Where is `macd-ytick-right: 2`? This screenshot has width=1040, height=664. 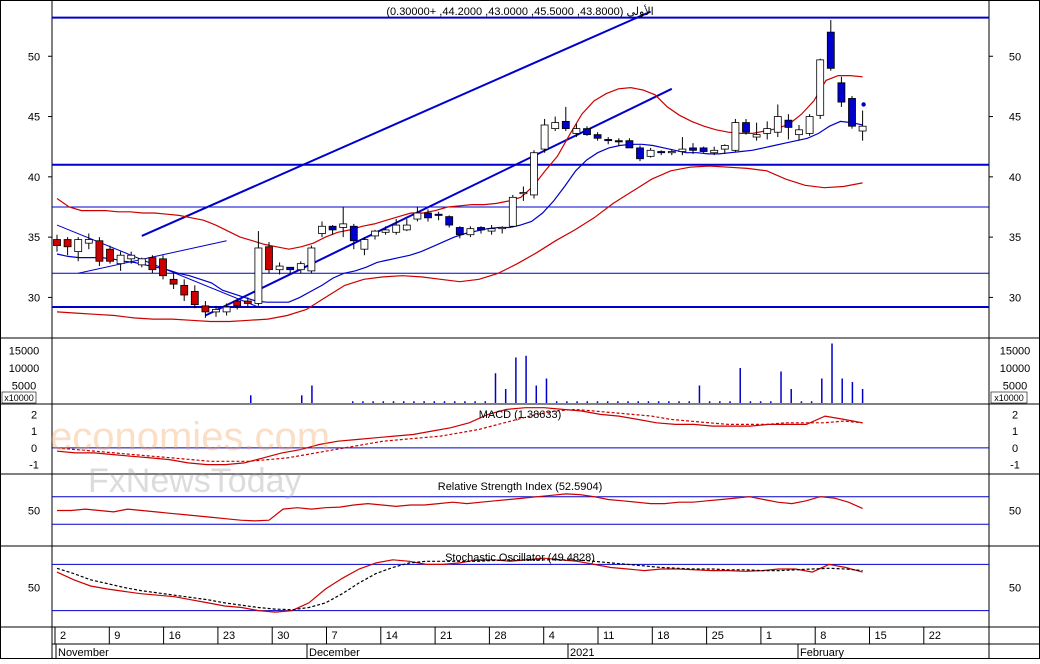
macd-ytick-right: 2 is located at coordinates (1015, 415).